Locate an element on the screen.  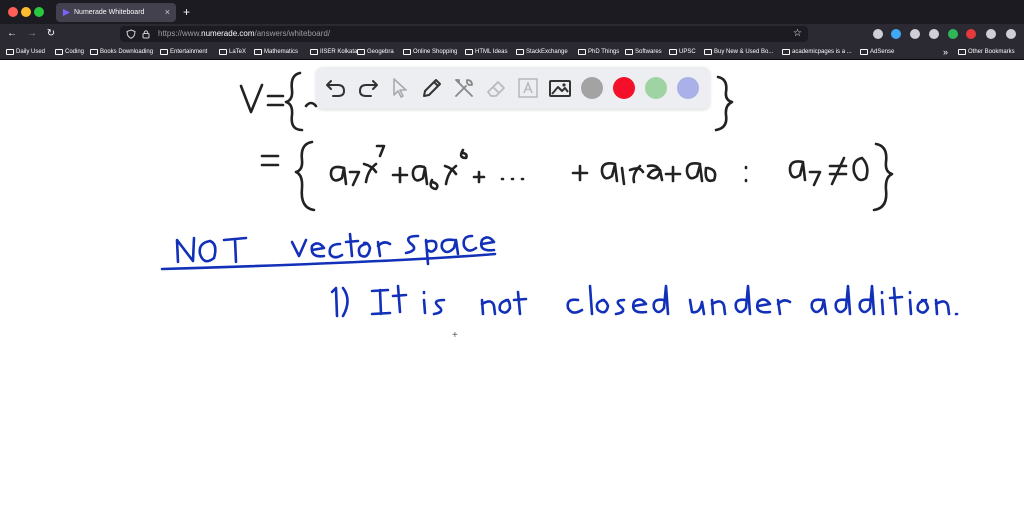
bookmark-item: IISER Kolkata is located at coordinates (333, 52).